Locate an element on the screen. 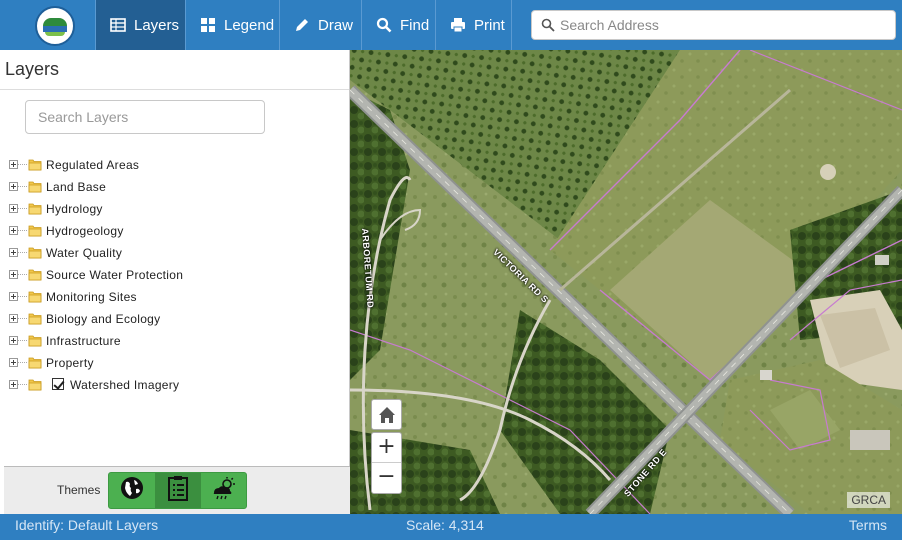  layer-search-input is located at coordinates (145, 117).